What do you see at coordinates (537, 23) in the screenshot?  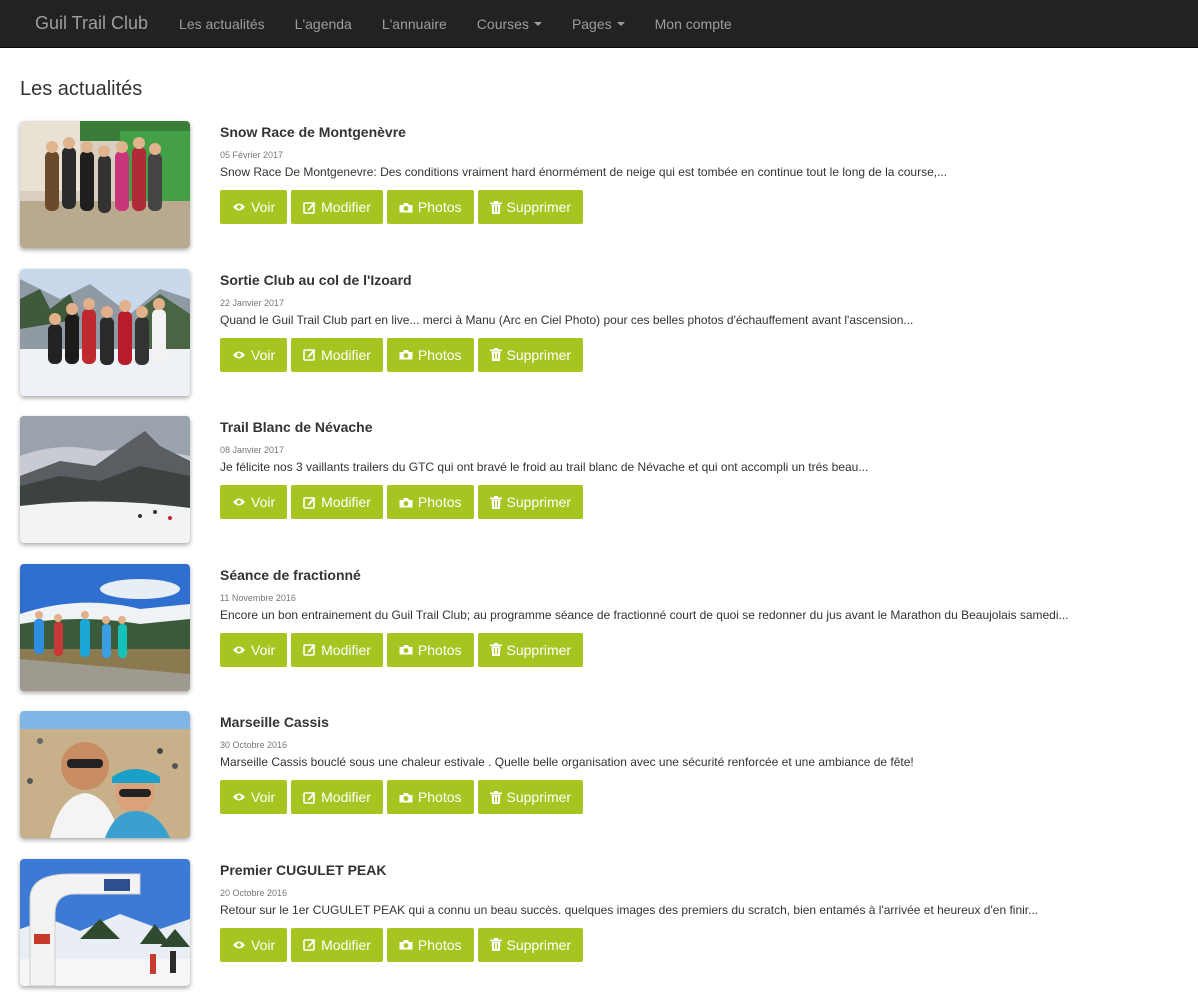 I see `caret-down-icon` at bounding box center [537, 23].